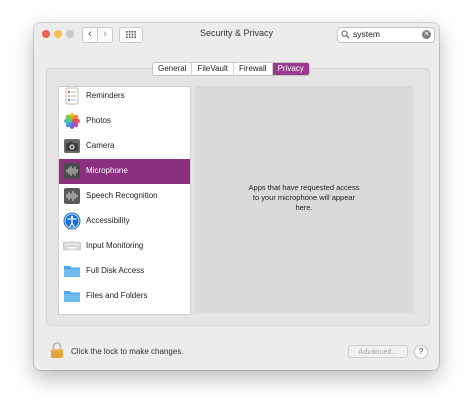 This screenshot has width=474, height=416. Describe the element at coordinates (173, 69) in the screenshot. I see `tab-general: General` at that location.